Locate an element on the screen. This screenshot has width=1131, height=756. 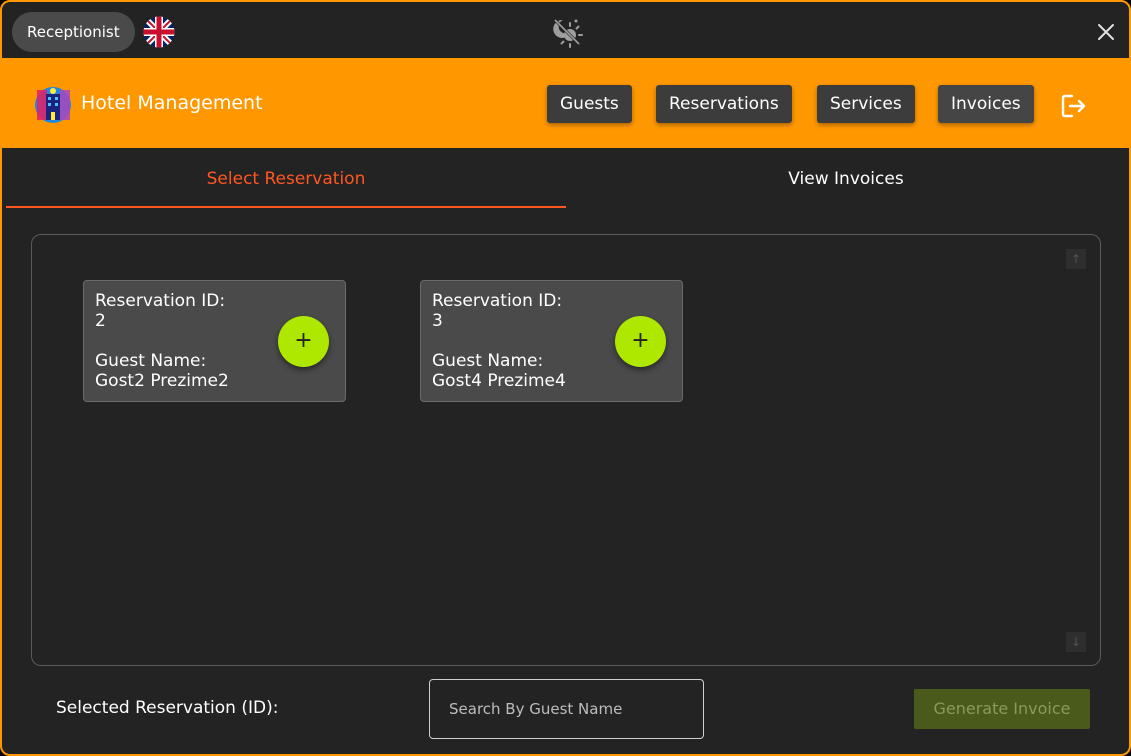
scroll-down-button: ↓ is located at coordinates (1076, 642).